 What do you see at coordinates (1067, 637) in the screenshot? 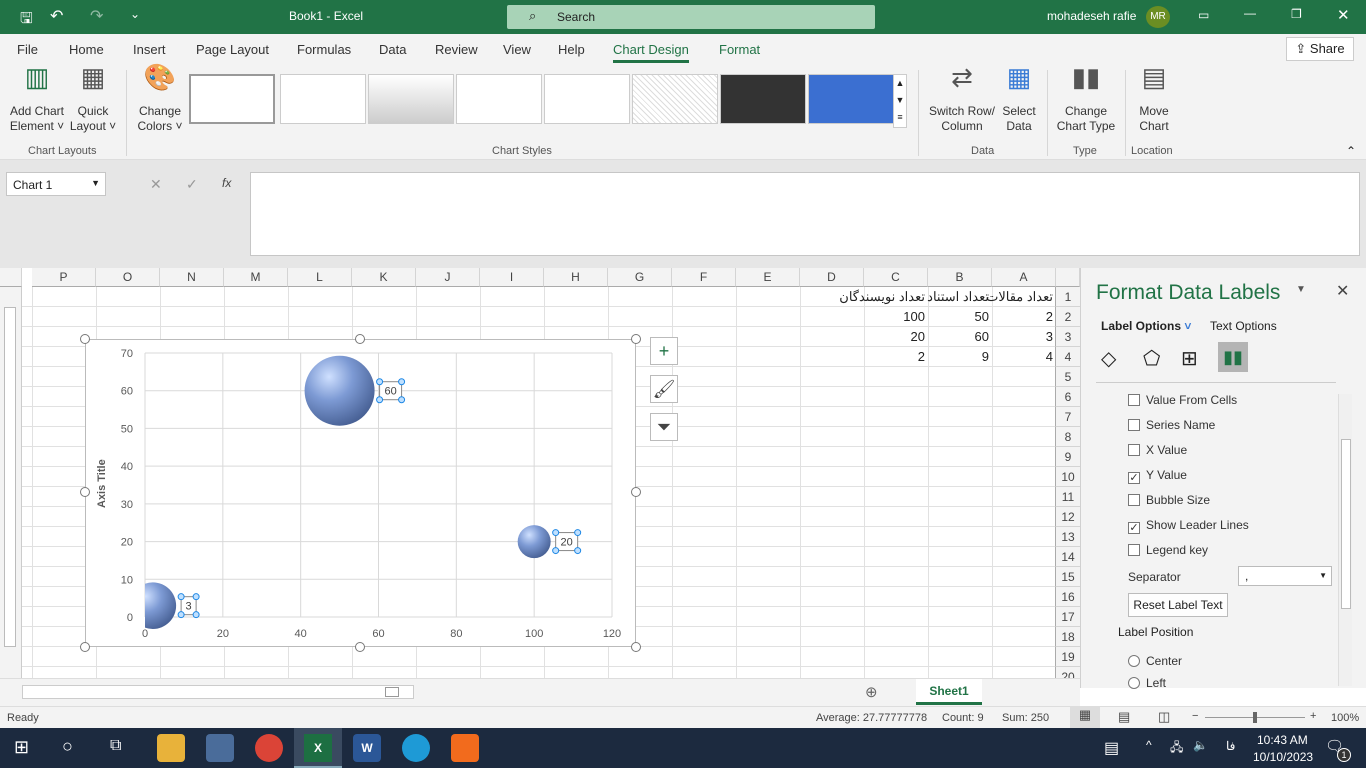
I see `row-header-18: 18` at bounding box center [1067, 637].